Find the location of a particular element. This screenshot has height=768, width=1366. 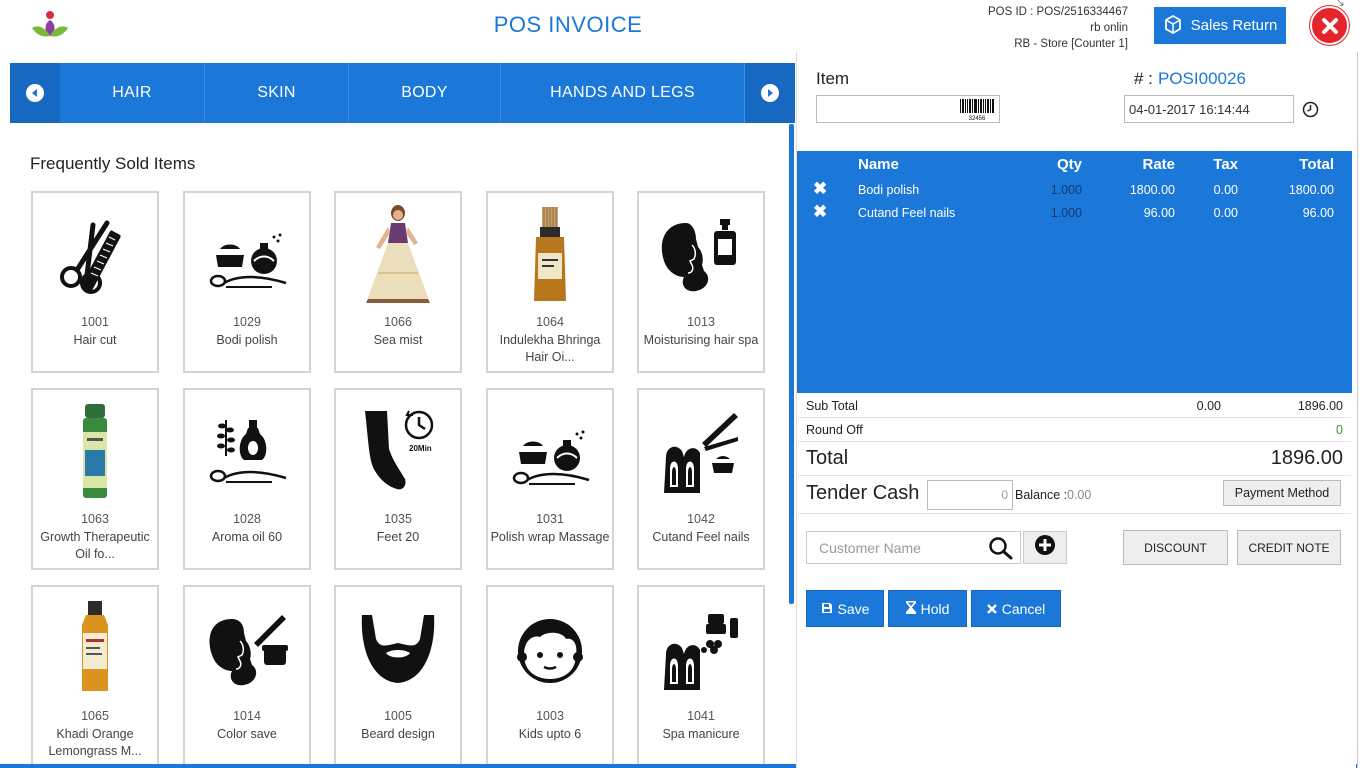

product-tile: 1001 Hair cut is located at coordinates (95, 282).